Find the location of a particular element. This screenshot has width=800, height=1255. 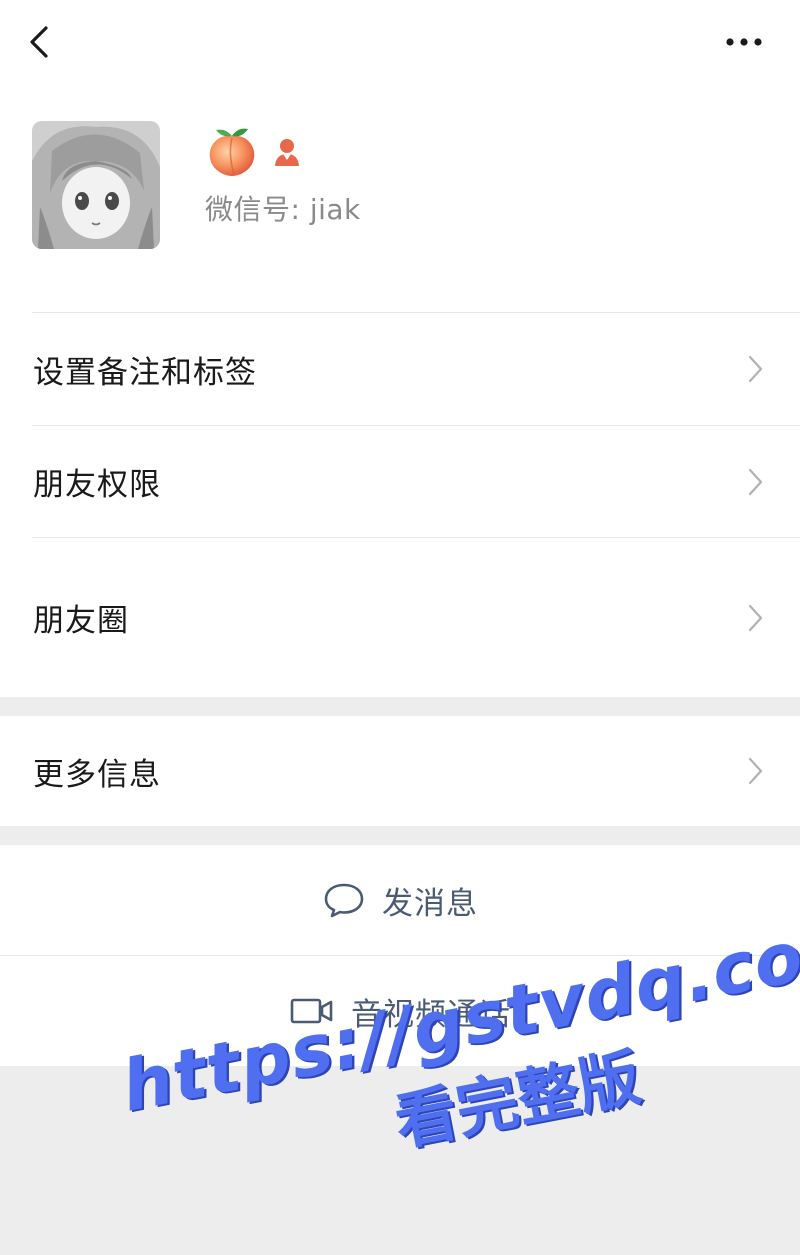

wechat-id: 微信号: jiak is located at coordinates (283, 209).